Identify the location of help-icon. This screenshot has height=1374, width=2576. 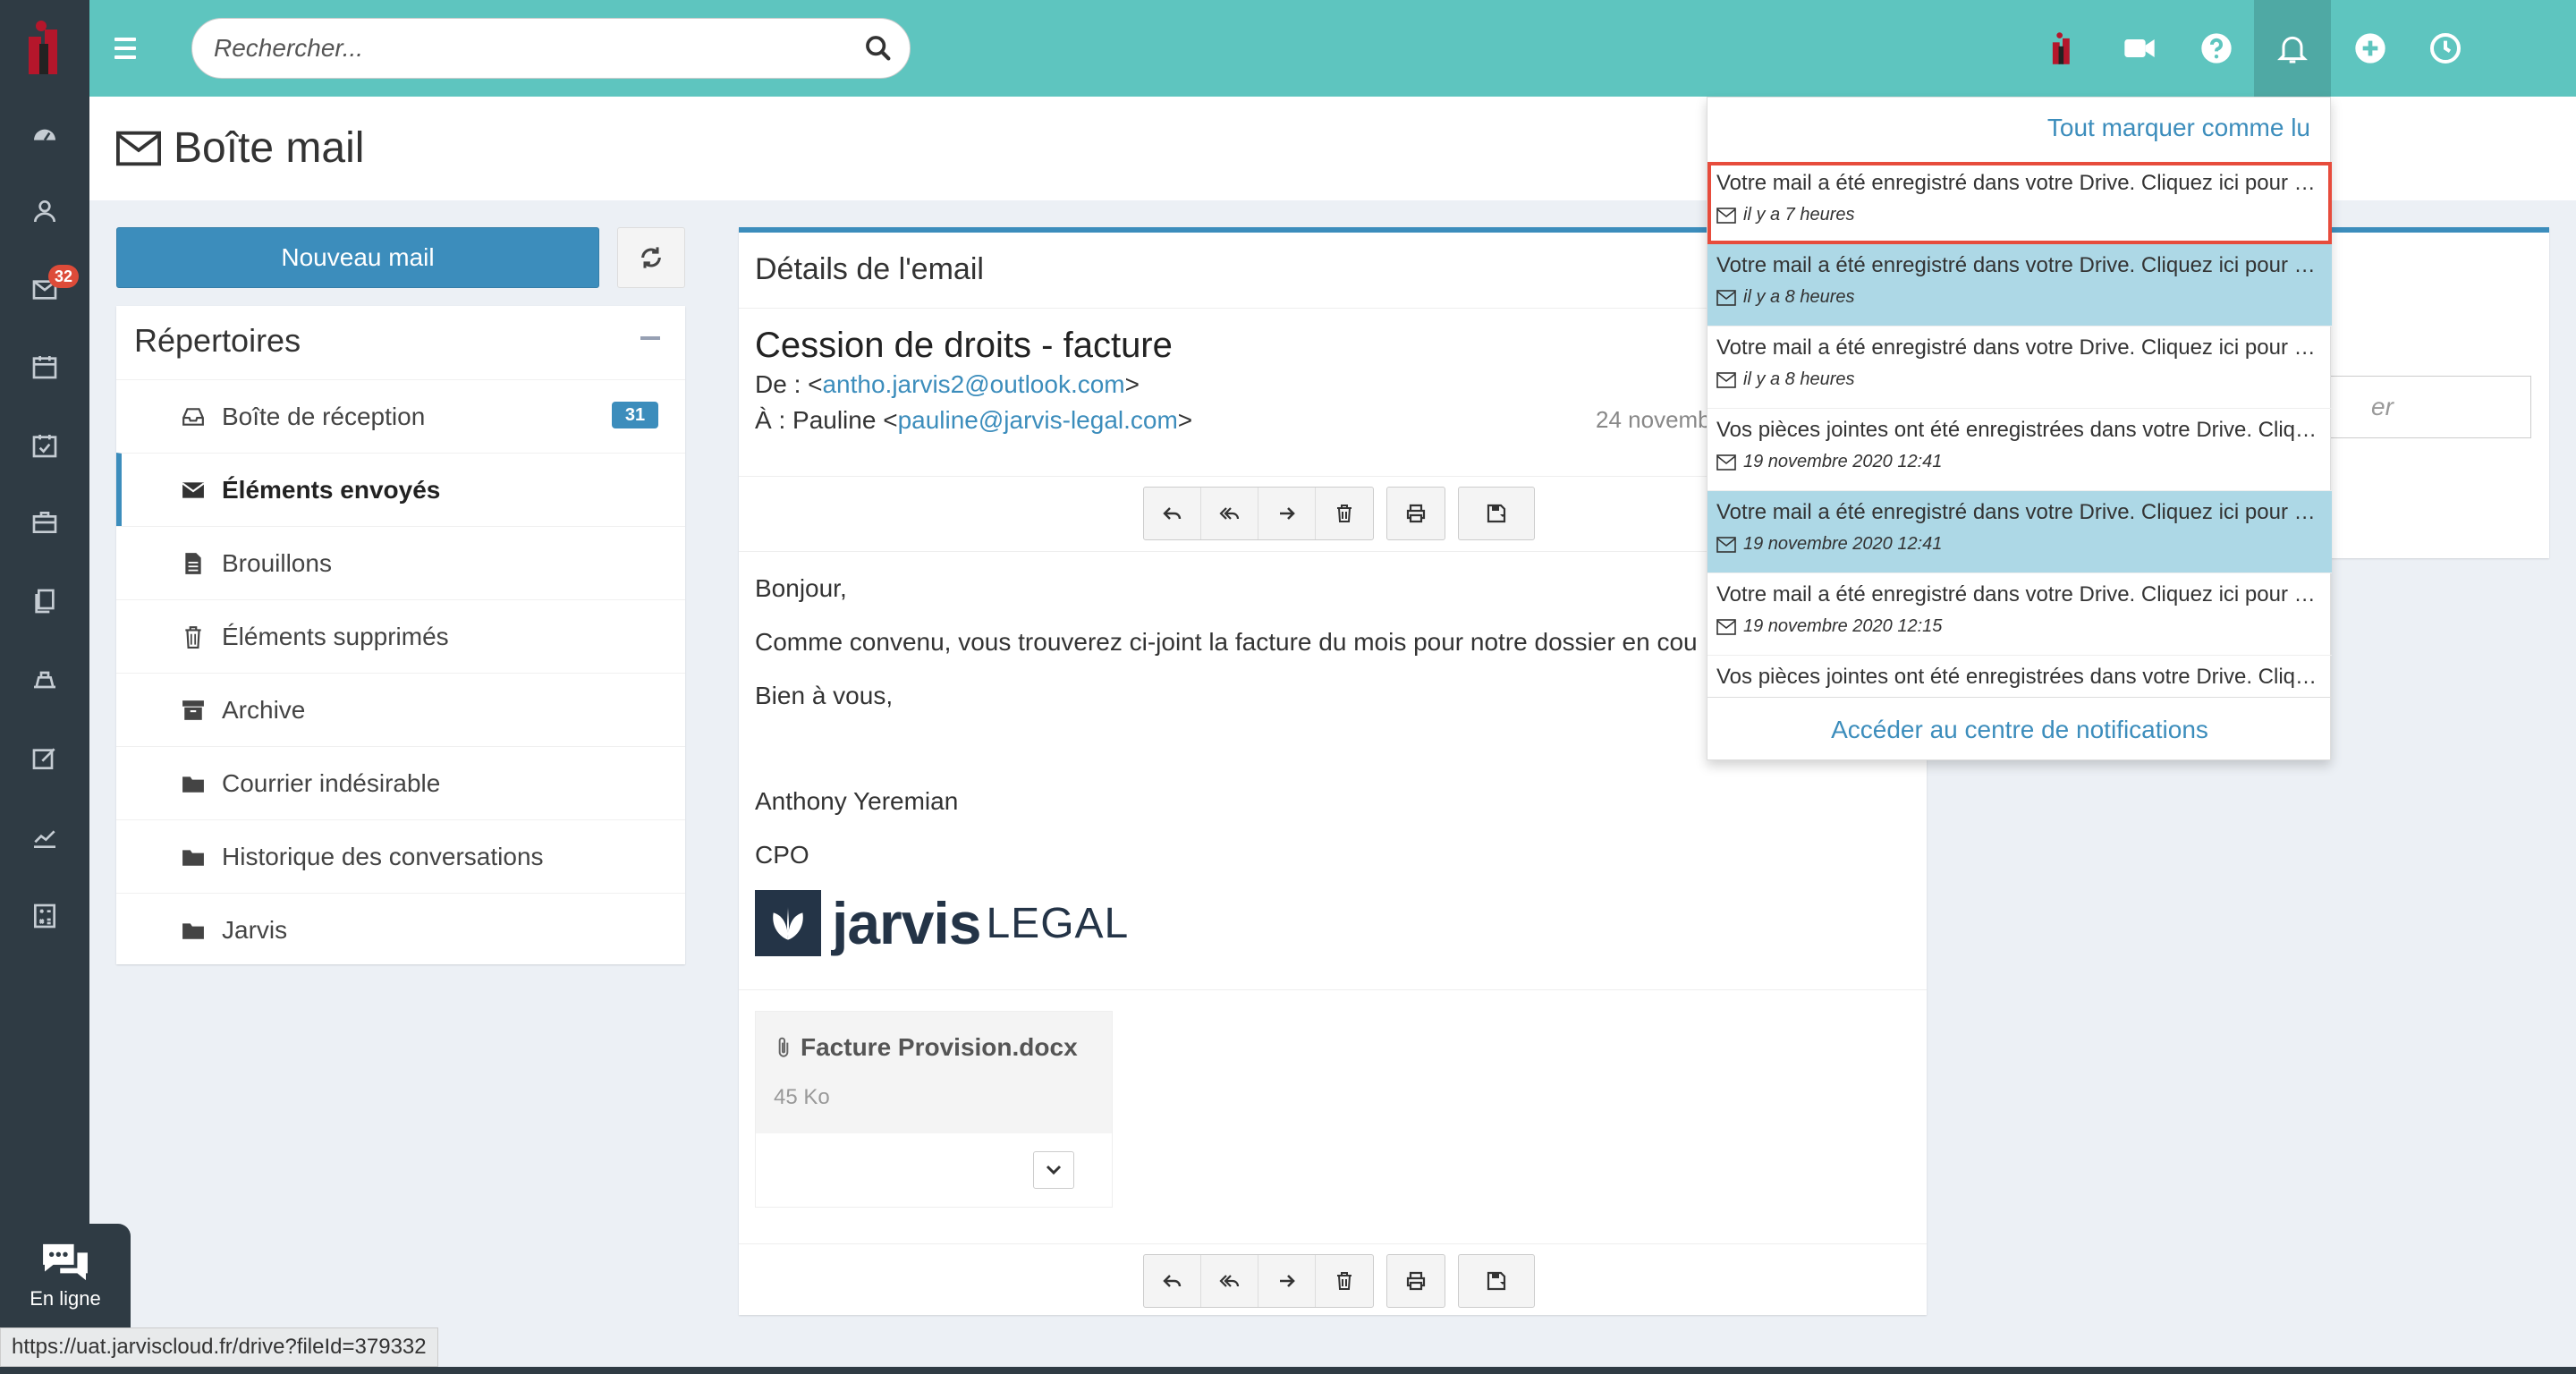
(2216, 48).